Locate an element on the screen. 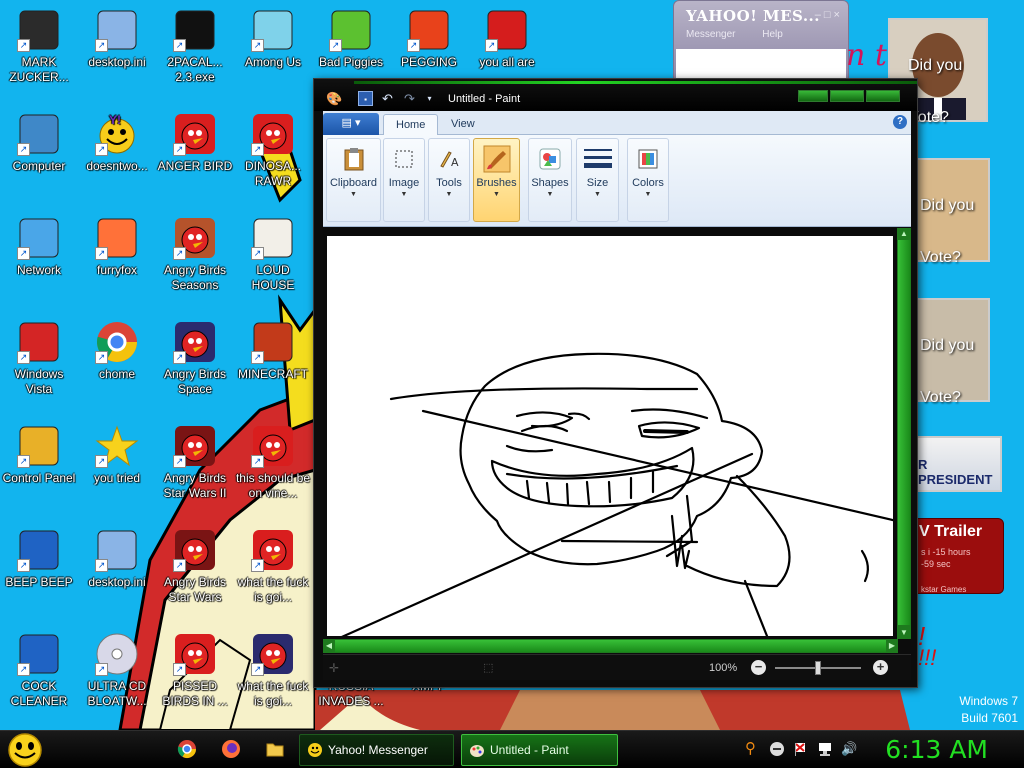  paint-titlebar: 🎨 ▪ ↶ ↷ ▾ Untitled - Paint is located at coordinates (615, 95).